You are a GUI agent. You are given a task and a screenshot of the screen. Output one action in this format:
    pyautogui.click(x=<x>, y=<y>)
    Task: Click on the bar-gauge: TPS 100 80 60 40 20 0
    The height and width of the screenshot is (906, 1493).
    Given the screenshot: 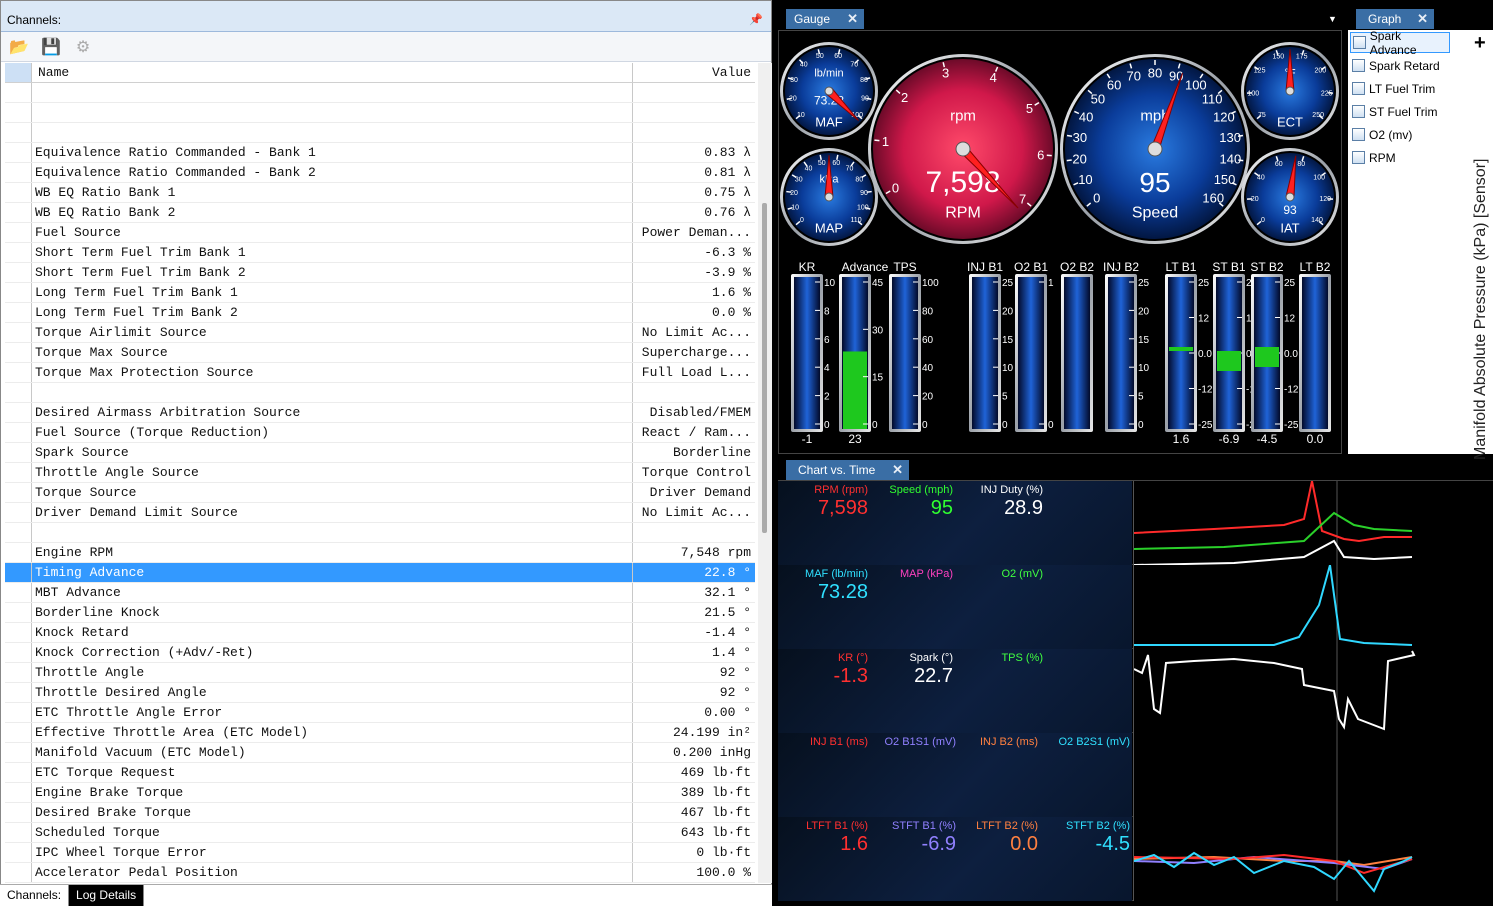 What is the action you would take?
    pyautogui.click(x=914, y=346)
    